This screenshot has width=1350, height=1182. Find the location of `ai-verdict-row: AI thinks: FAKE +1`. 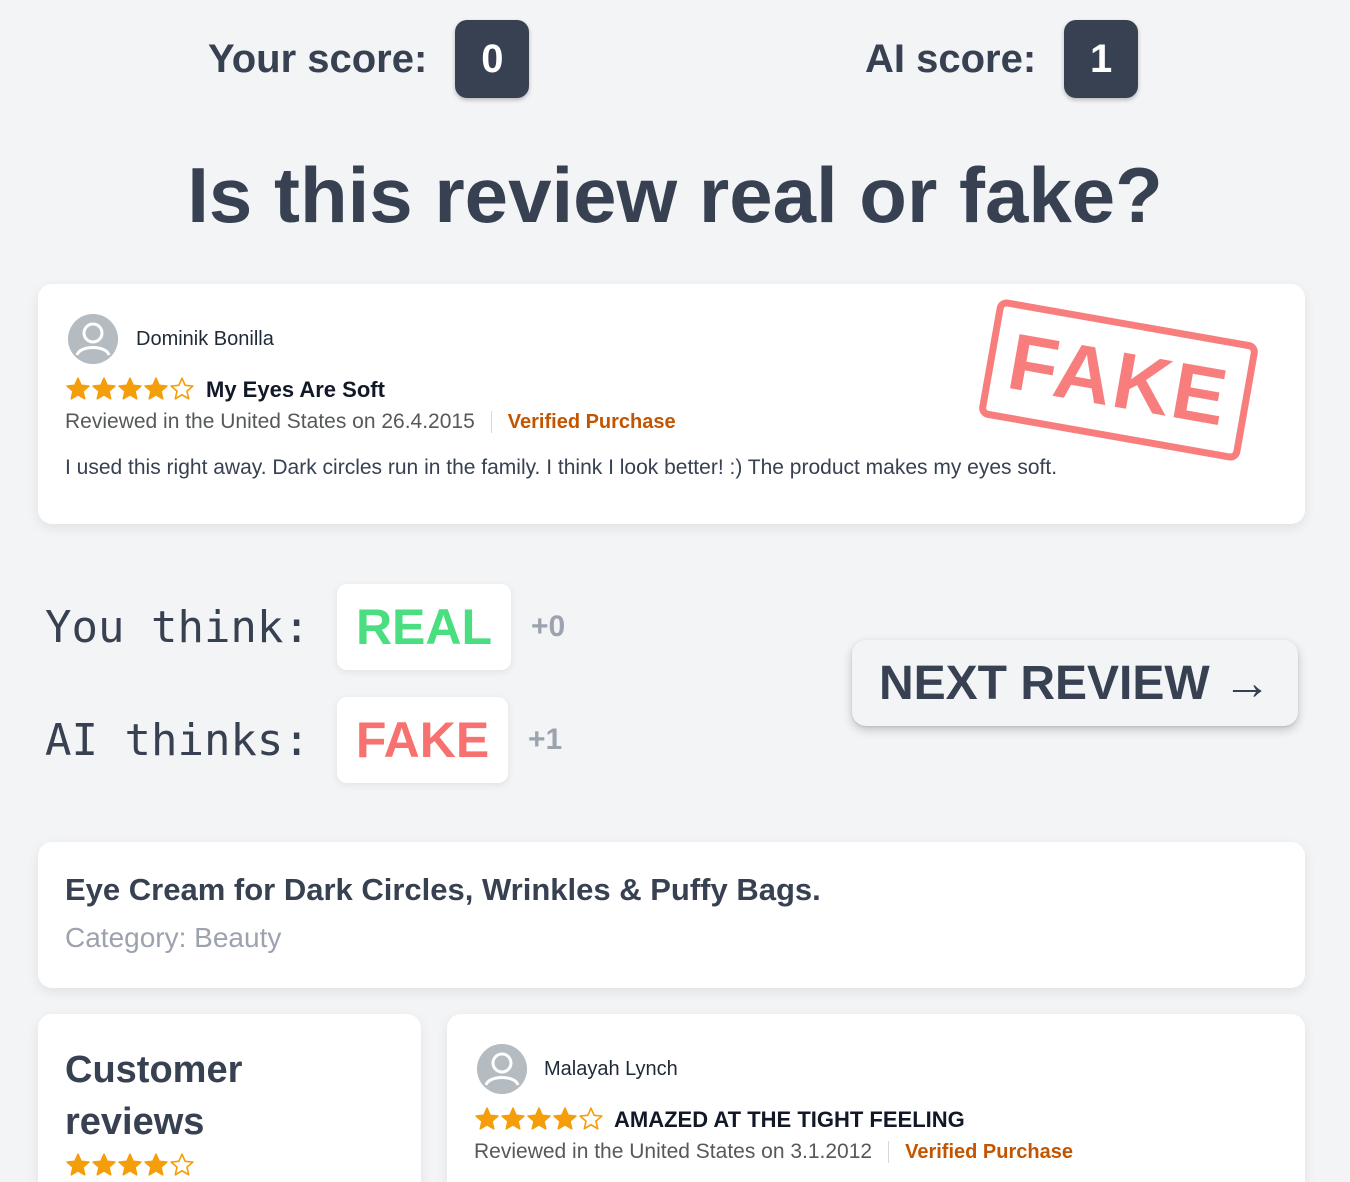

ai-verdict-row: AI thinks: FAKE +1 is located at coordinates (303, 740).